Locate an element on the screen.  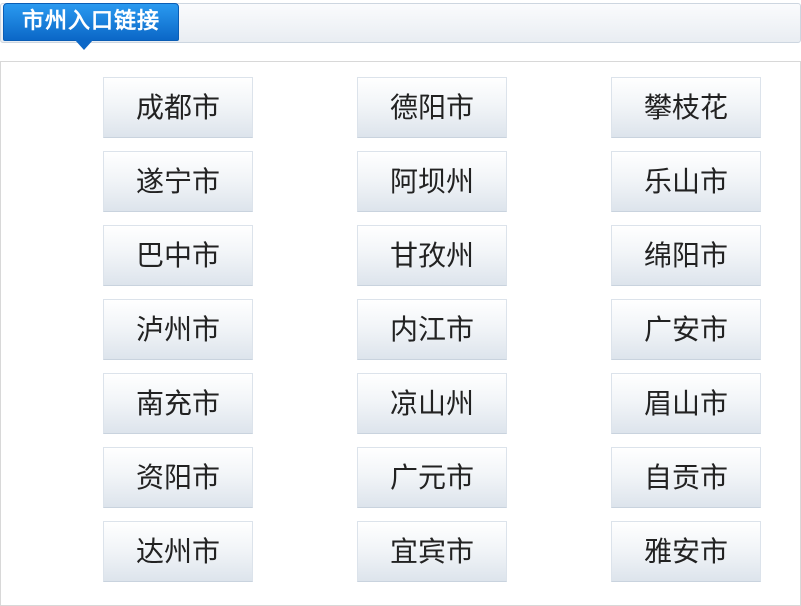
city-link-guangan: 广安市 is located at coordinates (686, 329).